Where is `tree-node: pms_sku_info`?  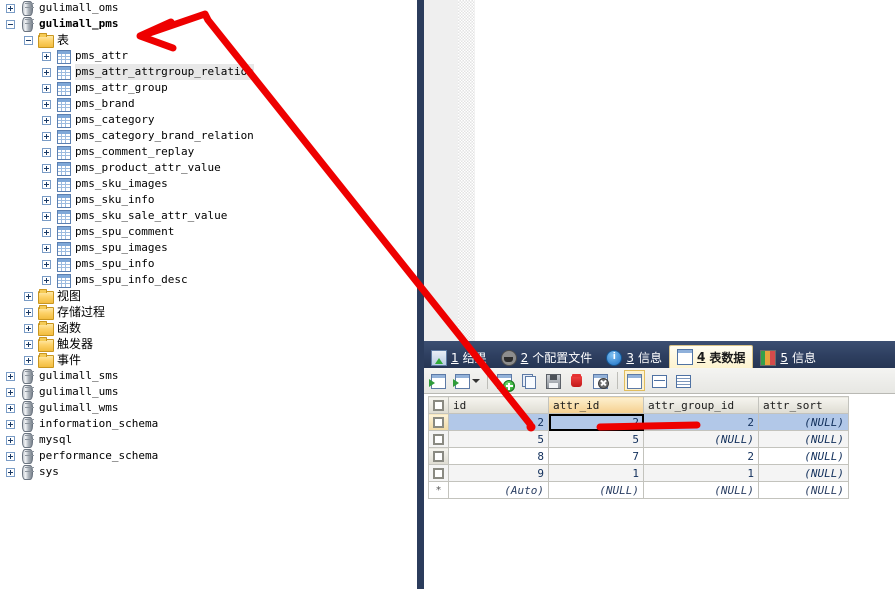 tree-node: pms_sku_info is located at coordinates (208, 200).